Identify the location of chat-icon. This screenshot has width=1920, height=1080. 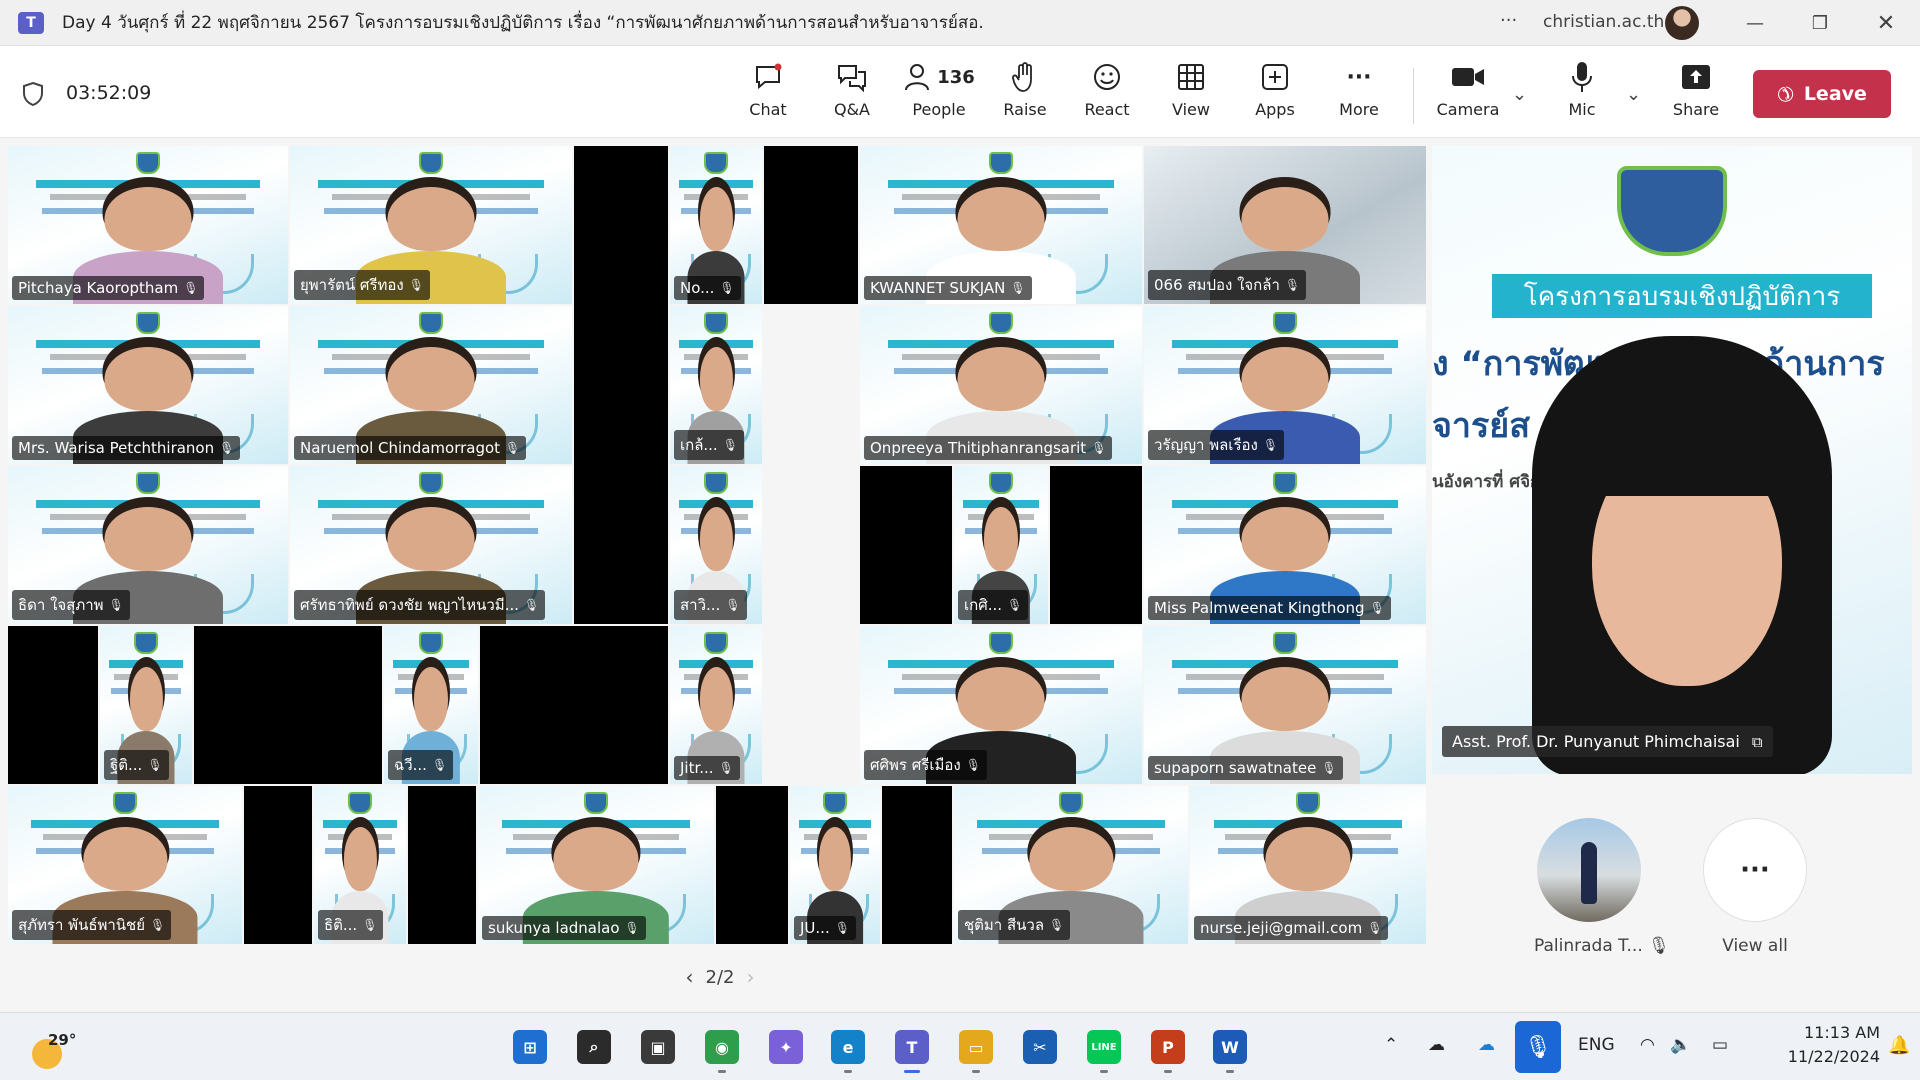
(768, 77).